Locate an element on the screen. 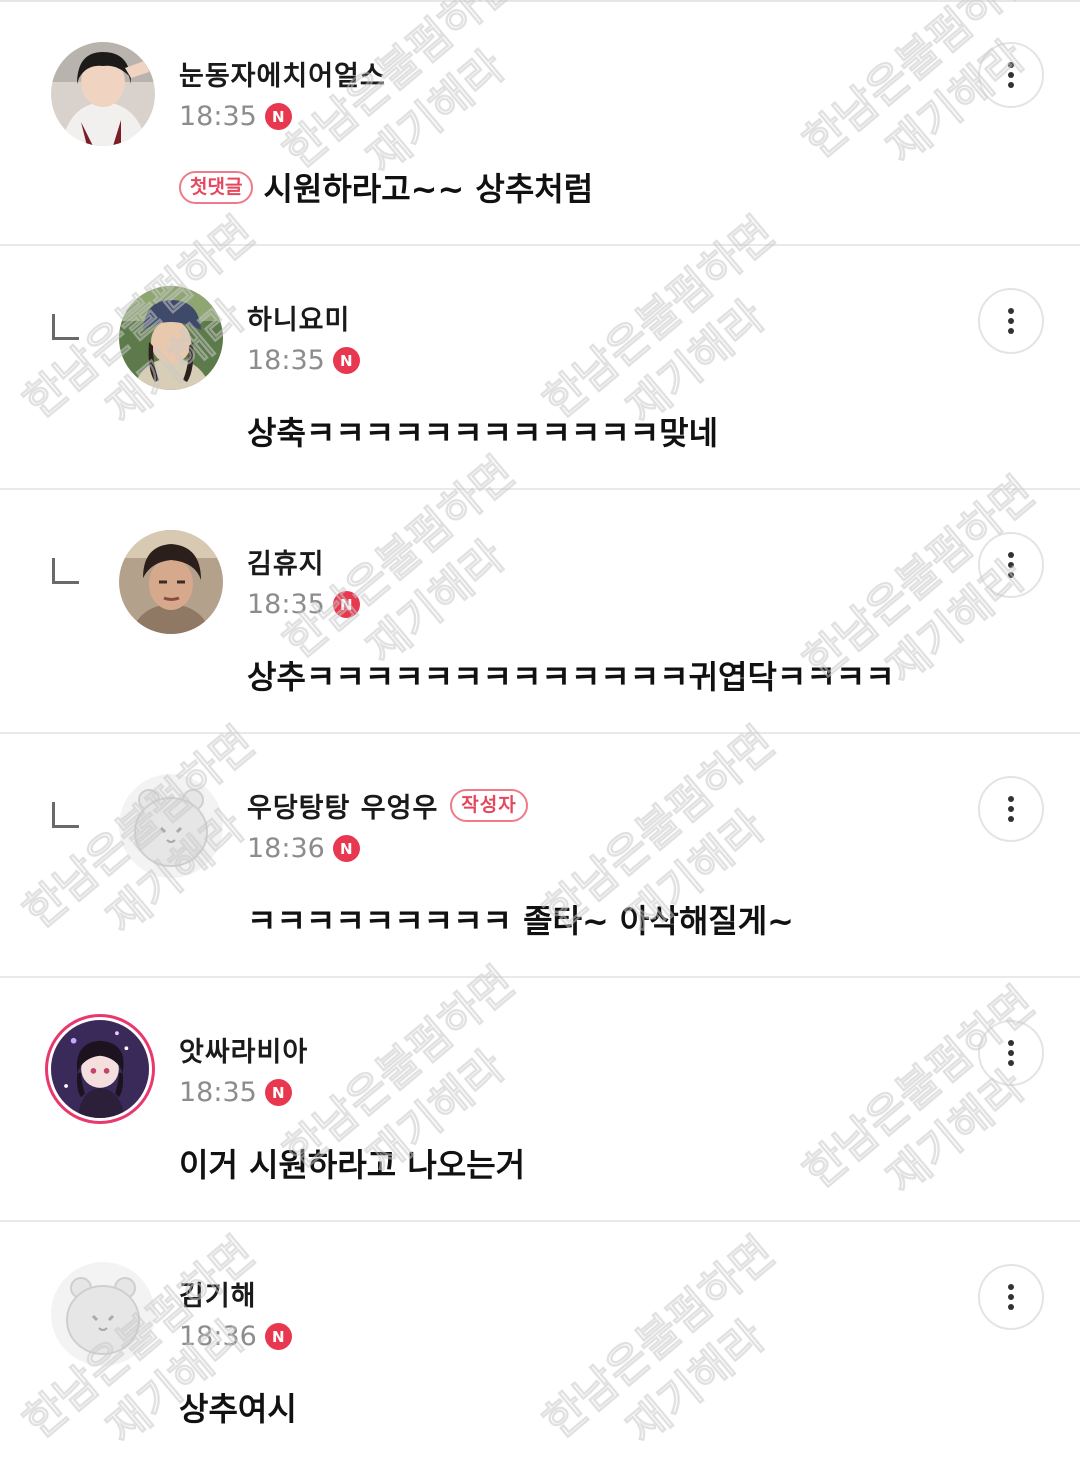  comment-text-row: ㅋㅋㅋㅋㅋㅋㅋㅋㅋ 졸타~ 아삭해질게~ is located at coordinates (520, 919).